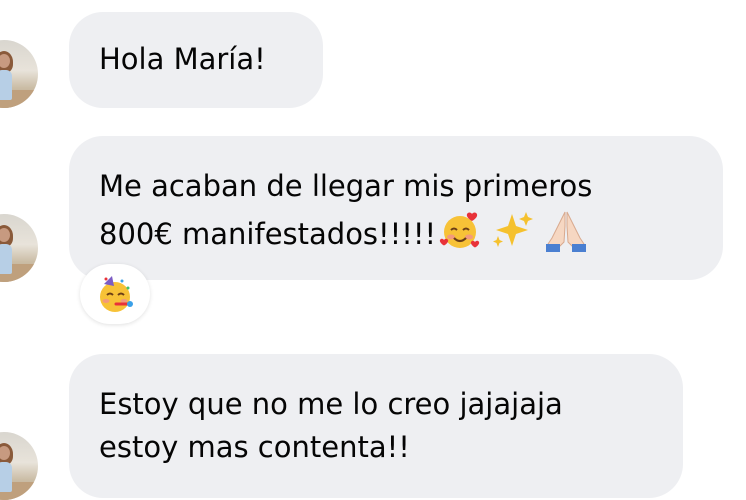 This screenshot has height=500, width=746. Describe the element at coordinates (115, 297) in the screenshot. I see `partying-face-icon` at that location.